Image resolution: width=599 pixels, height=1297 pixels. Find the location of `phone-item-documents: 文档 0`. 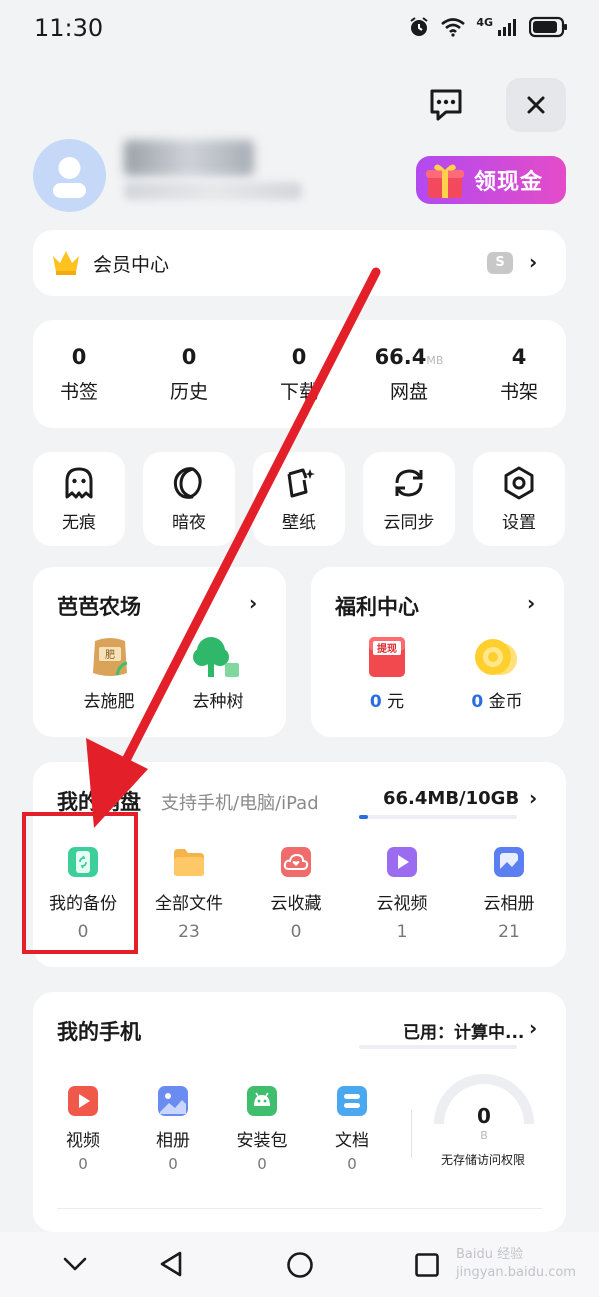

phone-item-documents: 文档 0 is located at coordinates (352, 1128).